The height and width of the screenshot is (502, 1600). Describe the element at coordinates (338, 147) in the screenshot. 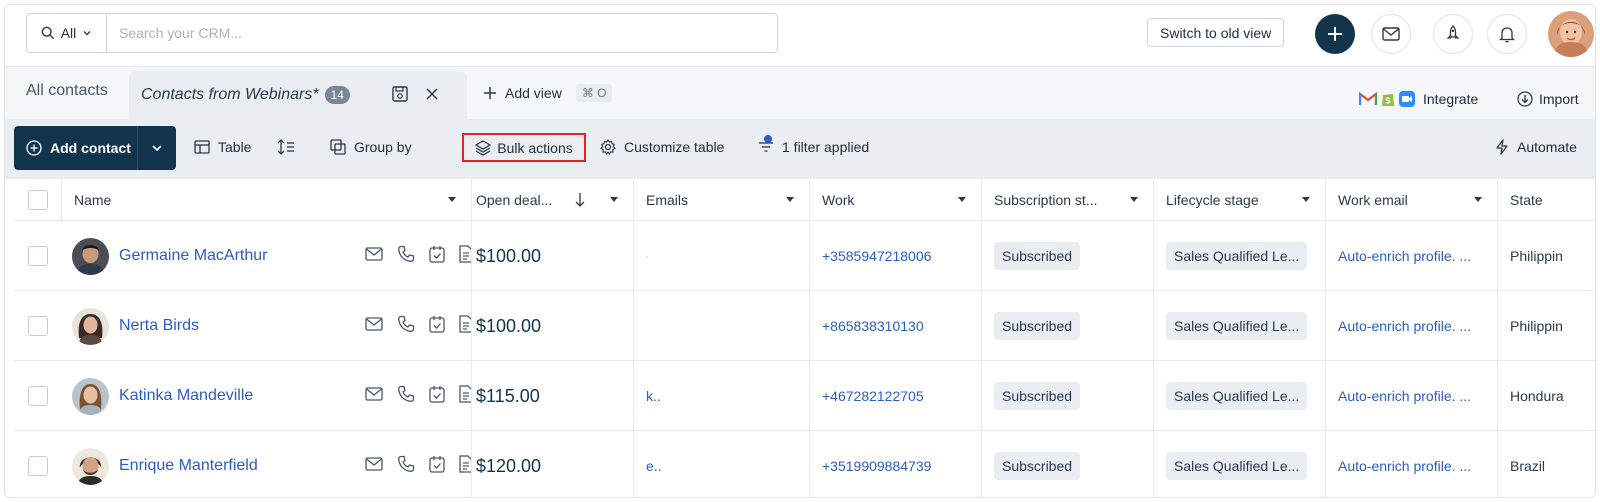

I see `group-icon` at that location.